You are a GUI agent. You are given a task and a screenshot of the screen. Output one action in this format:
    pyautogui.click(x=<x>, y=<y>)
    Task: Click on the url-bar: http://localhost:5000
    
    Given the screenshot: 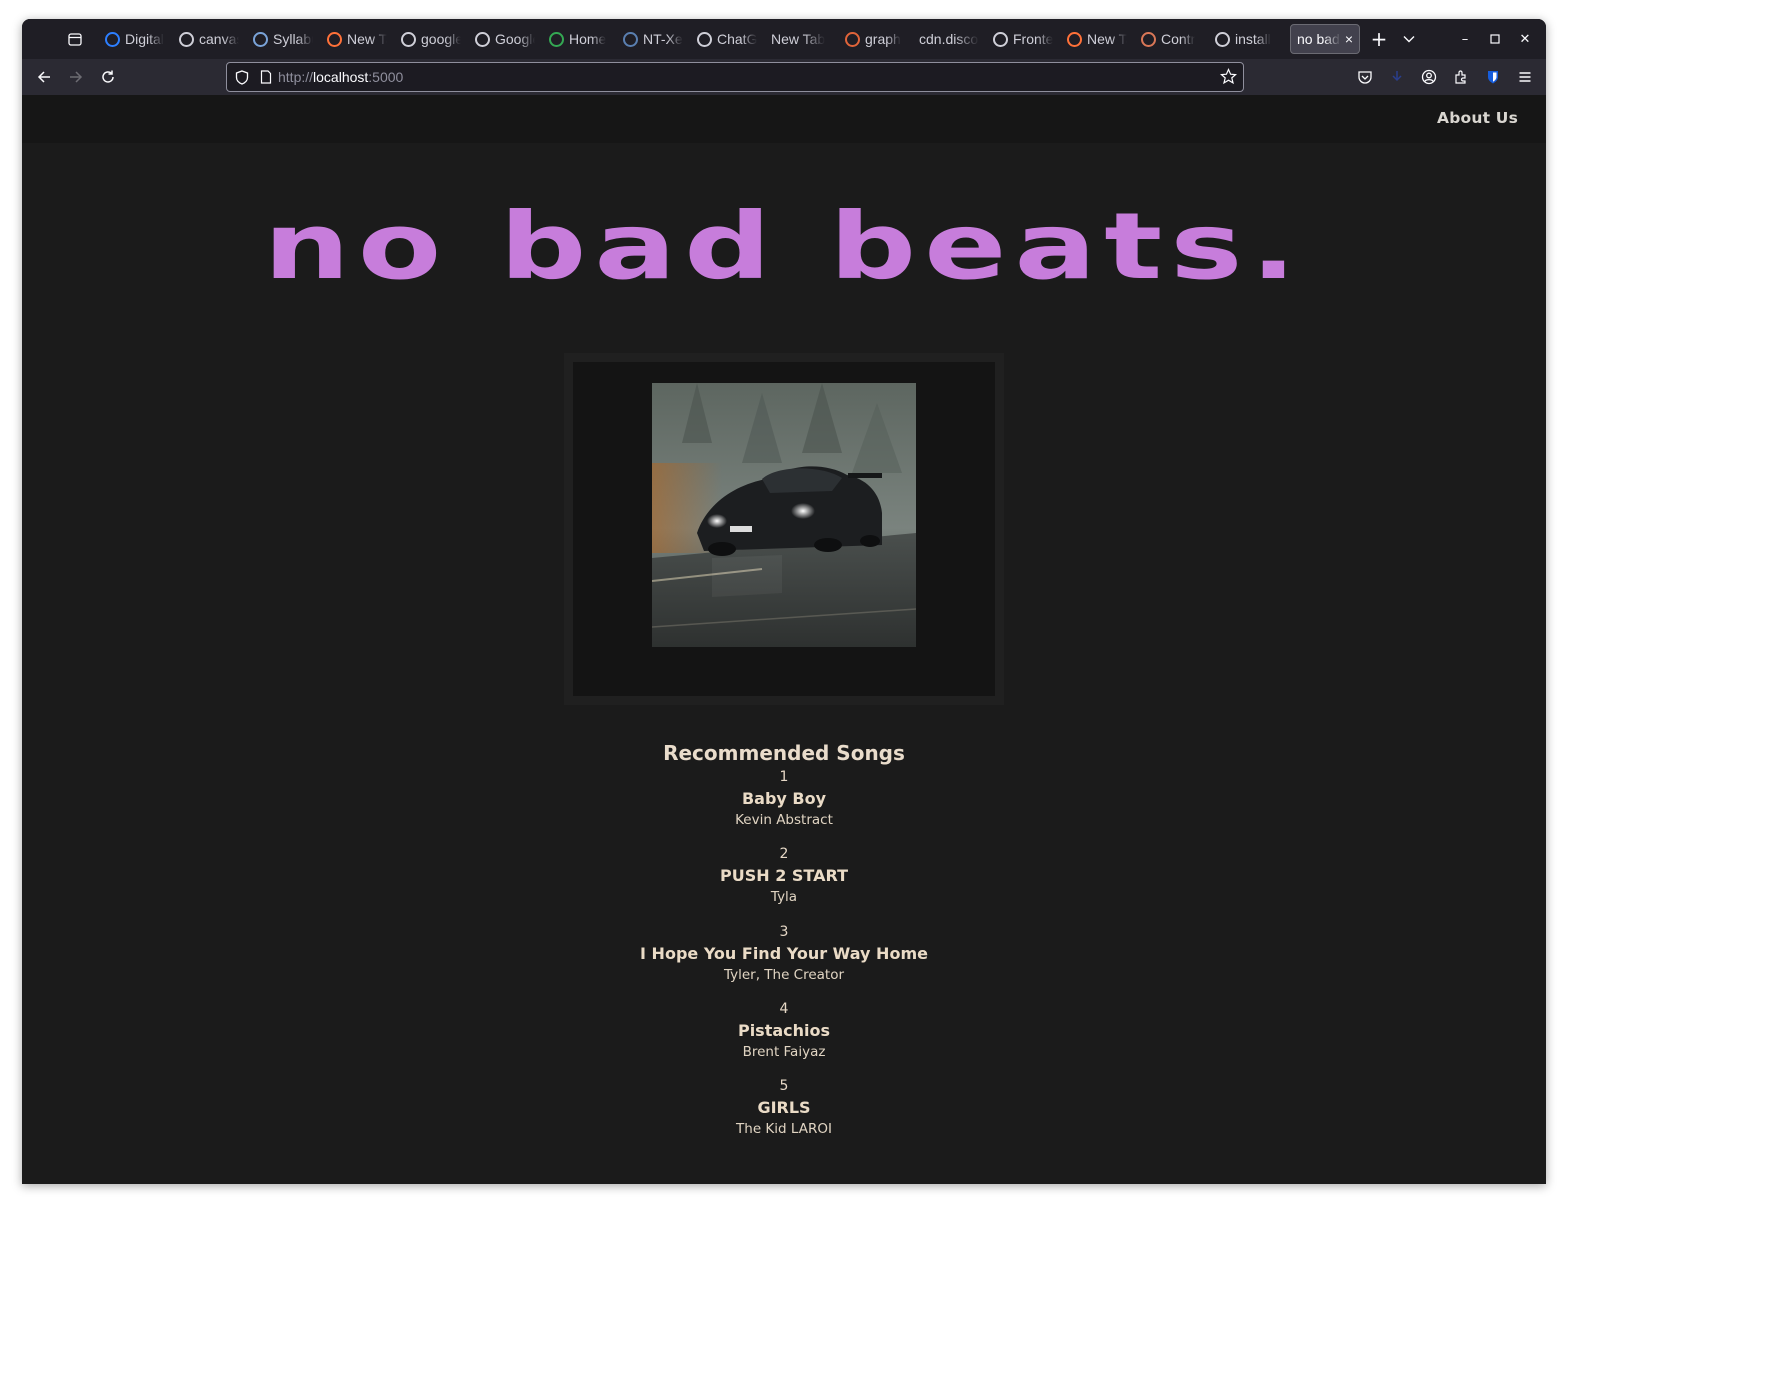 What is the action you would take?
    pyautogui.click(x=735, y=77)
    